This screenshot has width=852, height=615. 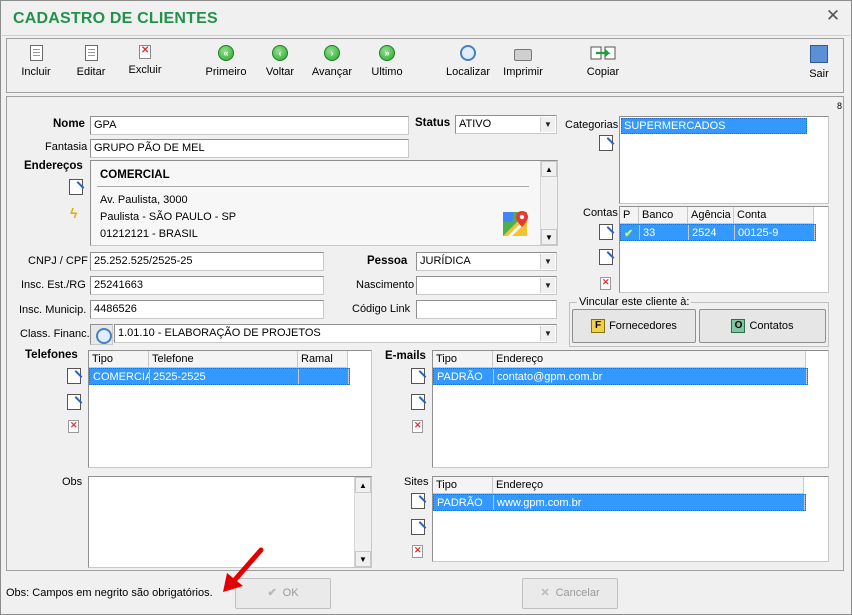 I want to click on pessoa-value: JURÍDICA, so click(x=445, y=261).